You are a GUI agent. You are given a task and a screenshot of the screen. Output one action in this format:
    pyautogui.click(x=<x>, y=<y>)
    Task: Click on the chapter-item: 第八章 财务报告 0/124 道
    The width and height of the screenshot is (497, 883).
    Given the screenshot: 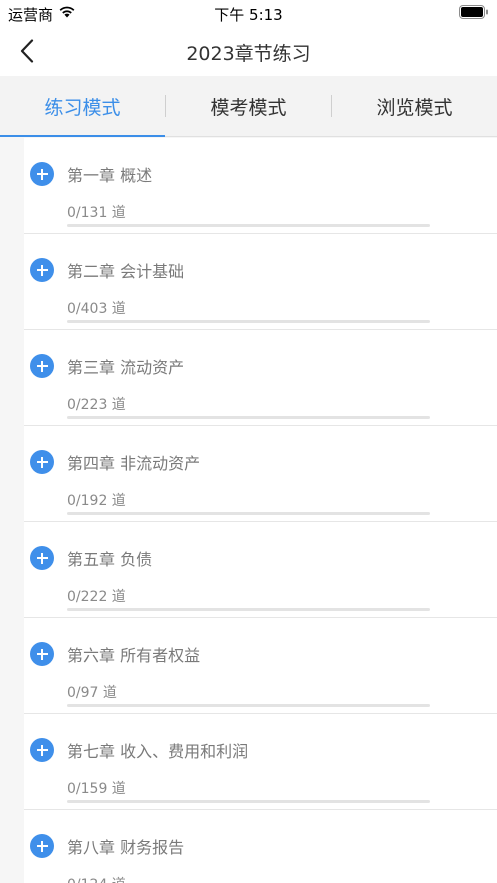 What is the action you would take?
    pyautogui.click(x=260, y=846)
    